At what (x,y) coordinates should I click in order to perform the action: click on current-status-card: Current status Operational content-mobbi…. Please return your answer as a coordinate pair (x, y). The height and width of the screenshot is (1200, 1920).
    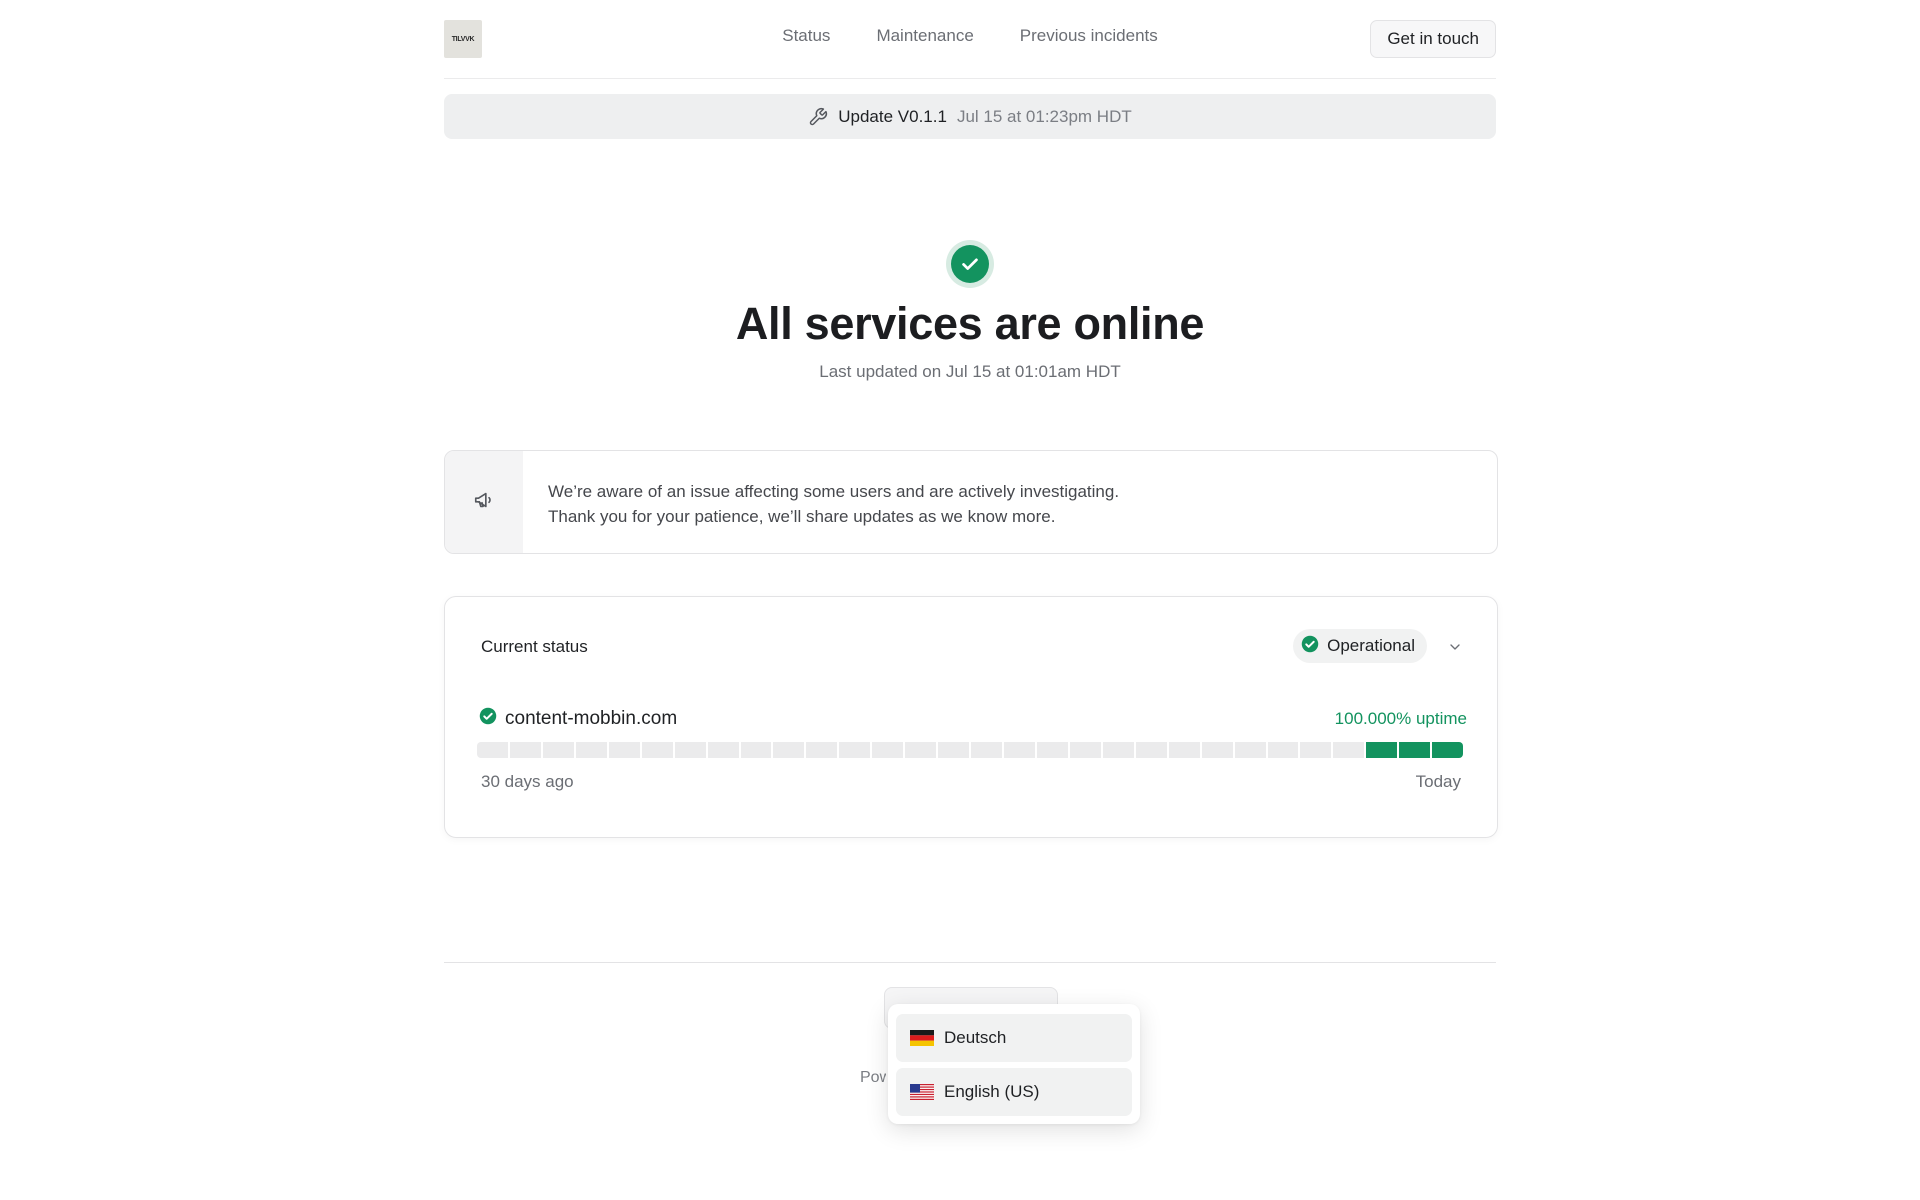
    Looking at the image, I should click on (971, 717).